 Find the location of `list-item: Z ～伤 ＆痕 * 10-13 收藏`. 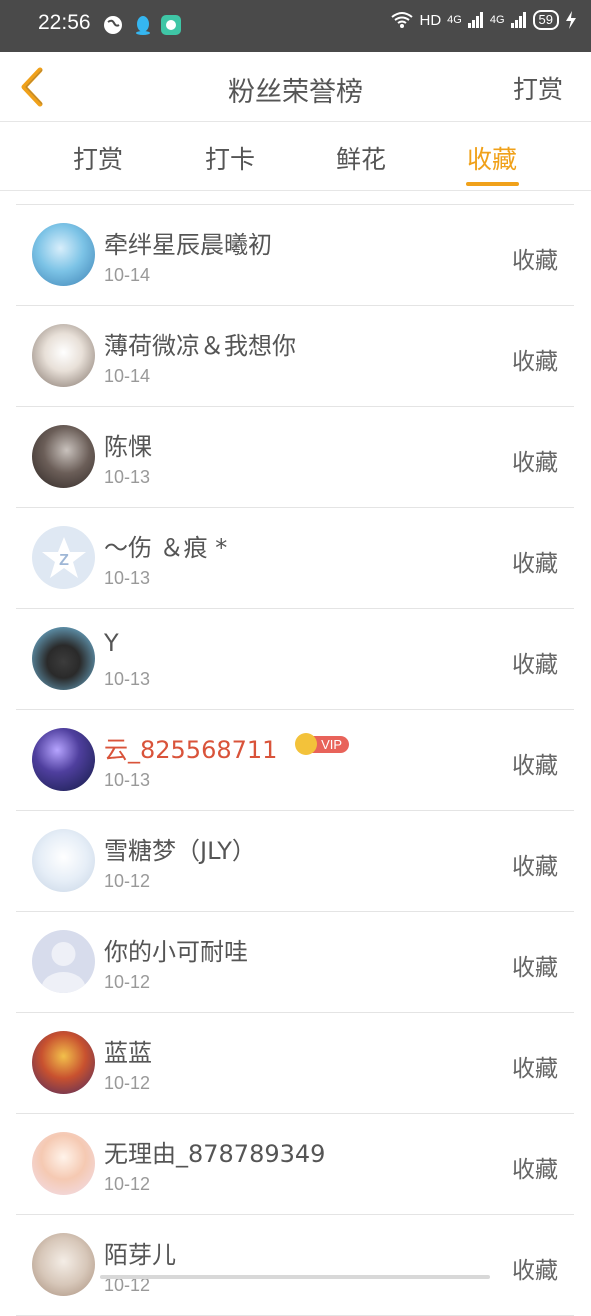

list-item: Z ～伤 ＆痕 * 10-13 收藏 is located at coordinates (295, 558).